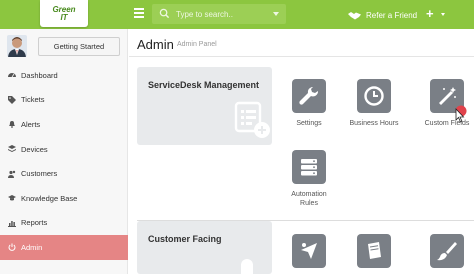 This screenshot has width=474, height=274. What do you see at coordinates (33, 100) in the screenshot?
I see `sidebar-item-label: Tickets` at bounding box center [33, 100].